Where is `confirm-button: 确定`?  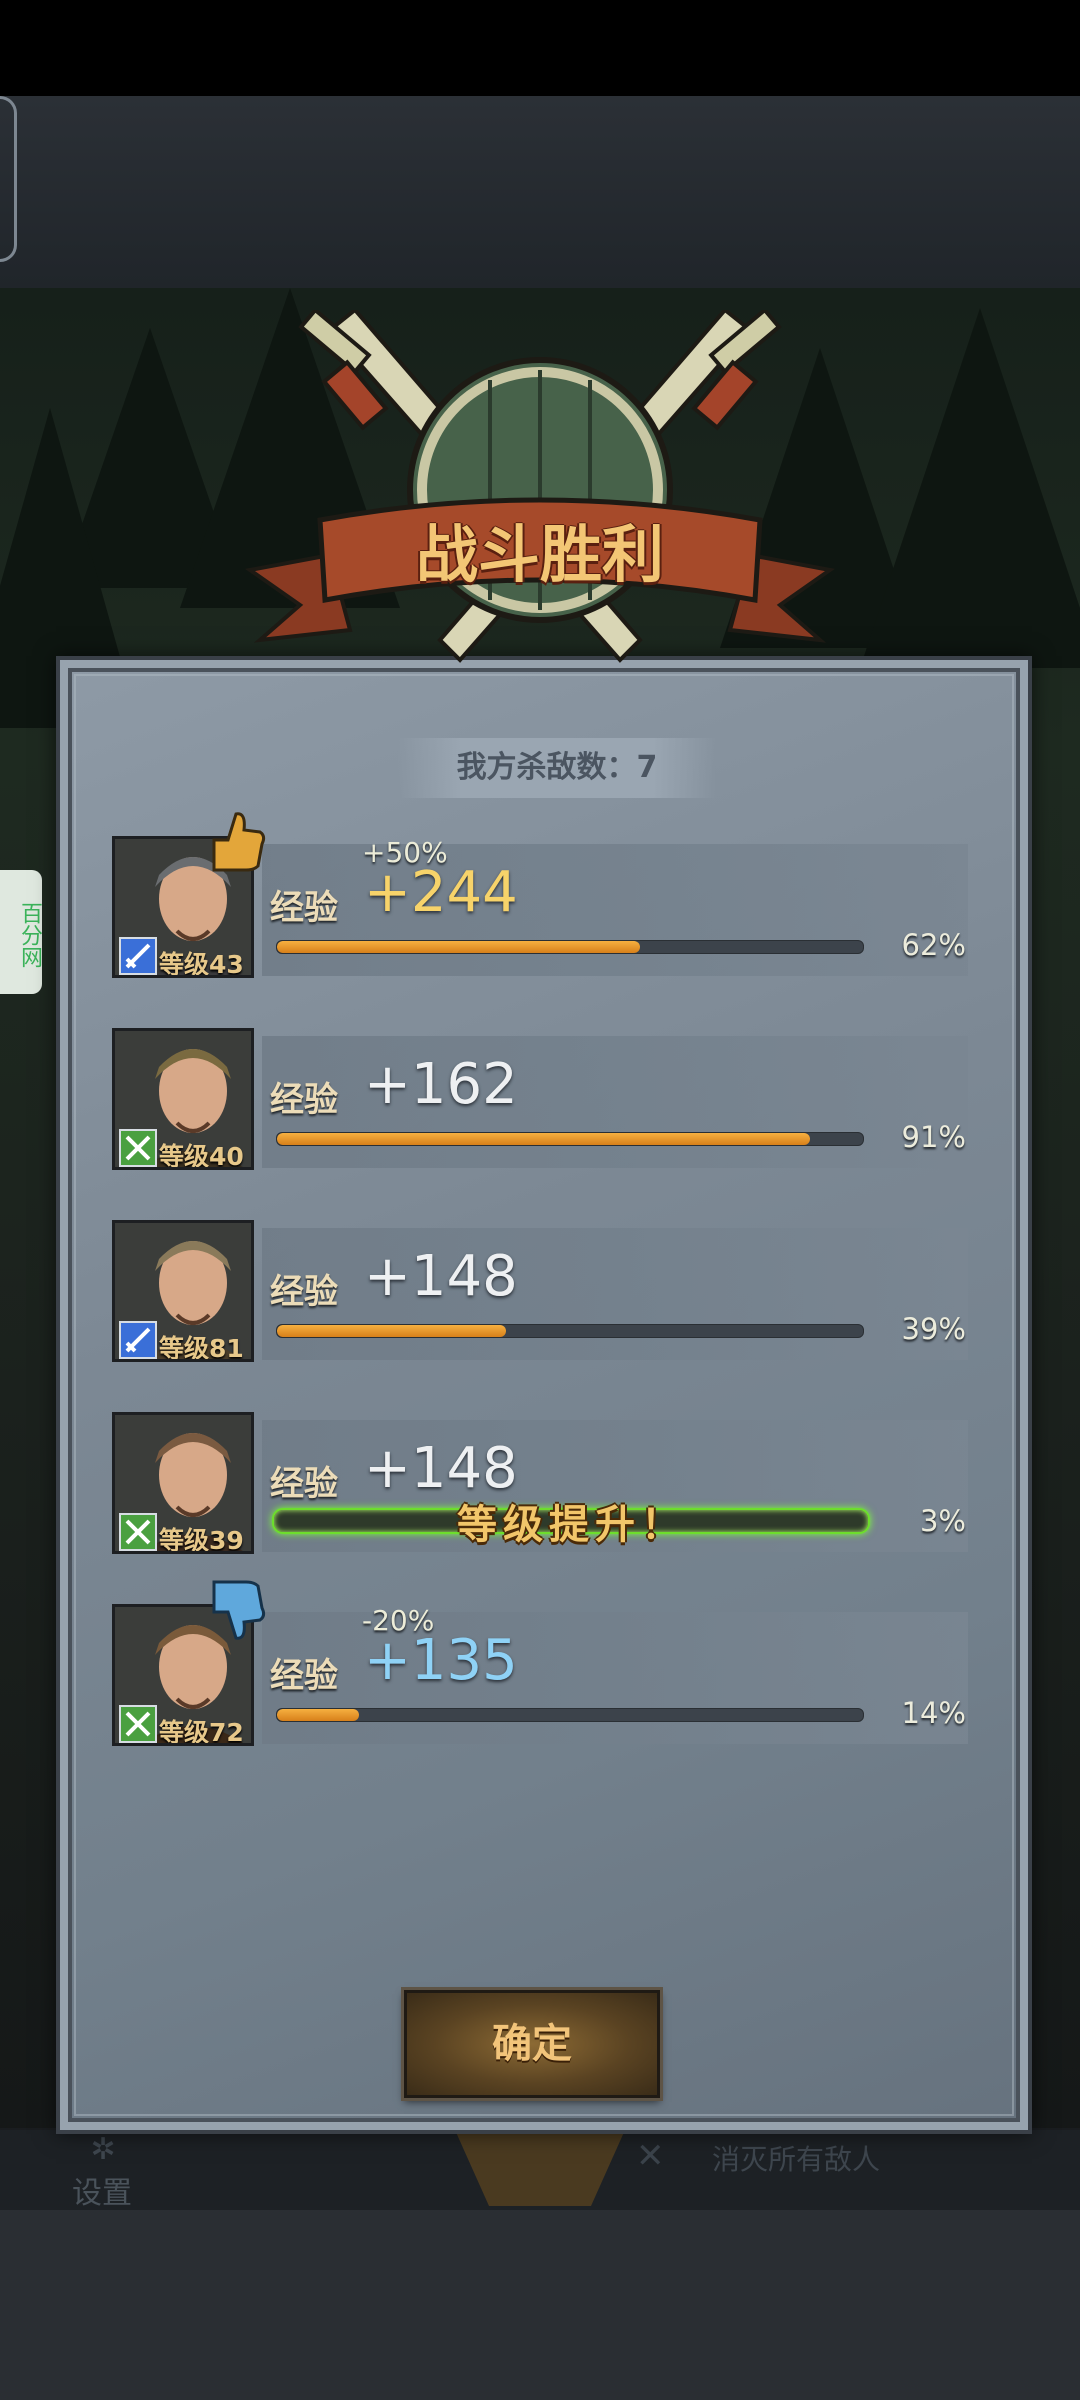 confirm-button: 确定 is located at coordinates (532, 2044).